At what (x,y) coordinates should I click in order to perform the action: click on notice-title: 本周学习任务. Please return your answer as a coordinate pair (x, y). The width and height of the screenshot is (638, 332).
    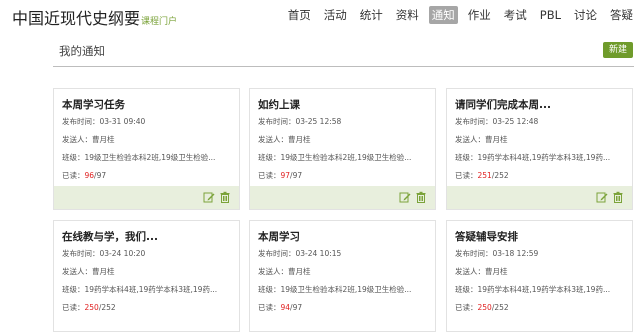
    Looking at the image, I should click on (146, 105).